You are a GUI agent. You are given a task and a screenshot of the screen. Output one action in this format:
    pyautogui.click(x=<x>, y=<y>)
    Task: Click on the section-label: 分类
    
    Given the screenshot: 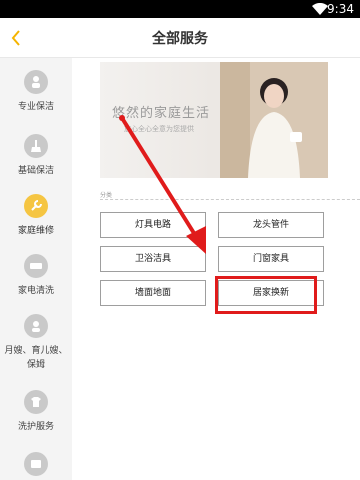 What is the action you would take?
    pyautogui.click(x=106, y=195)
    